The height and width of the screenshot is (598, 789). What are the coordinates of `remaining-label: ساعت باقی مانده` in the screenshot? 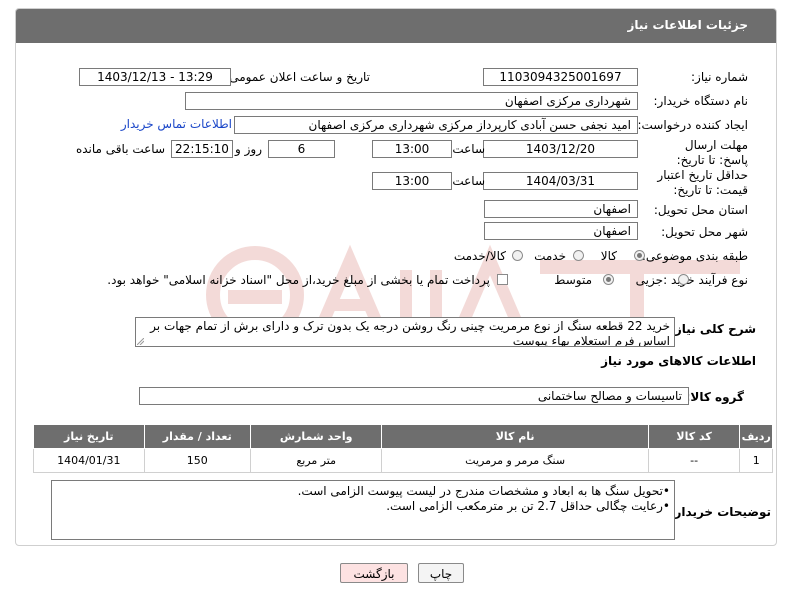 It's located at (120, 149).